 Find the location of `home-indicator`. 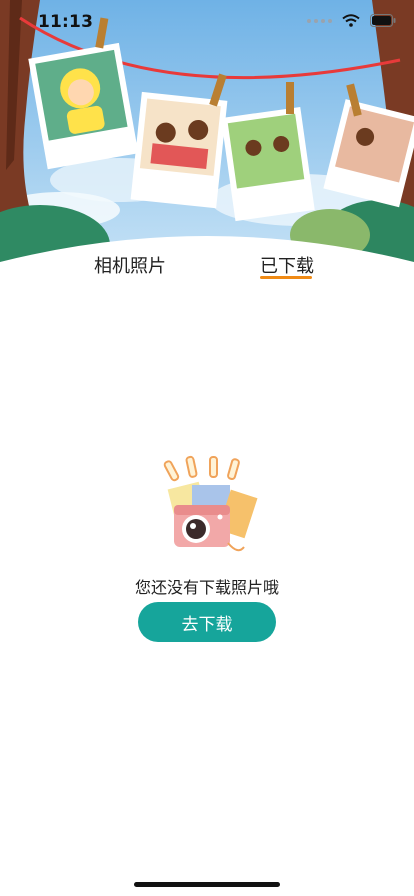

home-indicator is located at coordinates (207, 884).